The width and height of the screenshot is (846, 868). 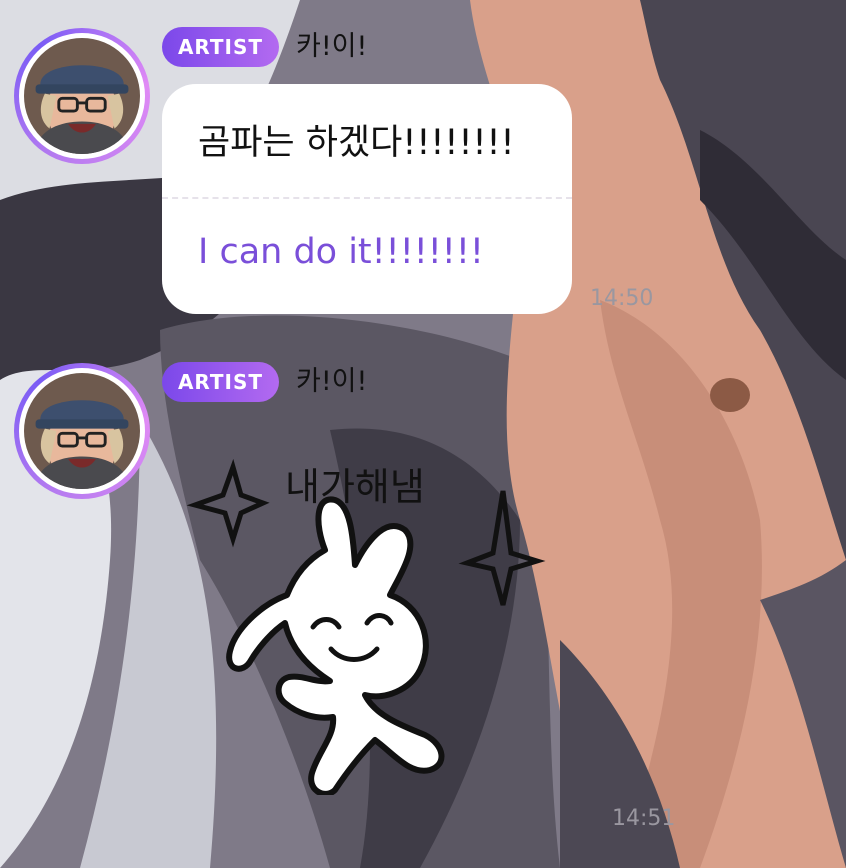 What do you see at coordinates (356, 143) in the screenshot?
I see `message-text: 곰파는 하겠다!!!!!!!!` at bounding box center [356, 143].